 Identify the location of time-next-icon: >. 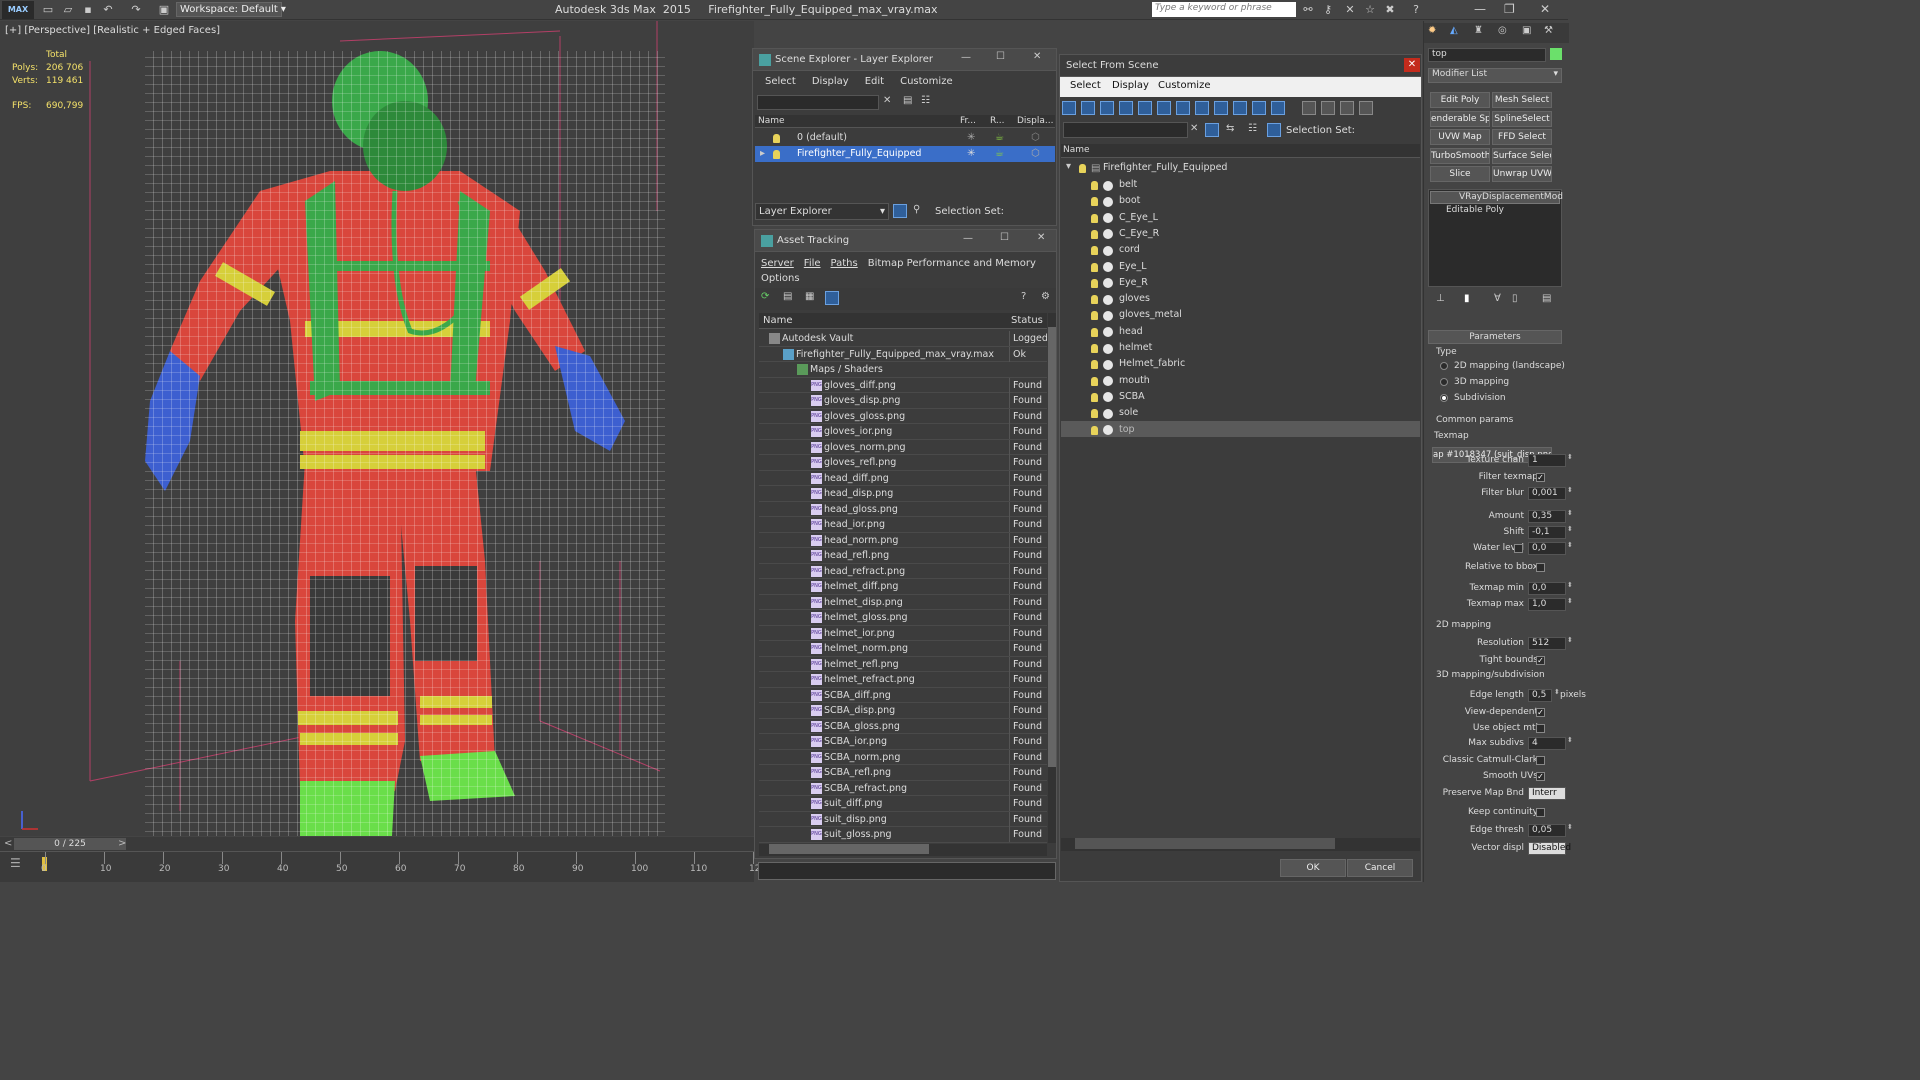
(122, 843).